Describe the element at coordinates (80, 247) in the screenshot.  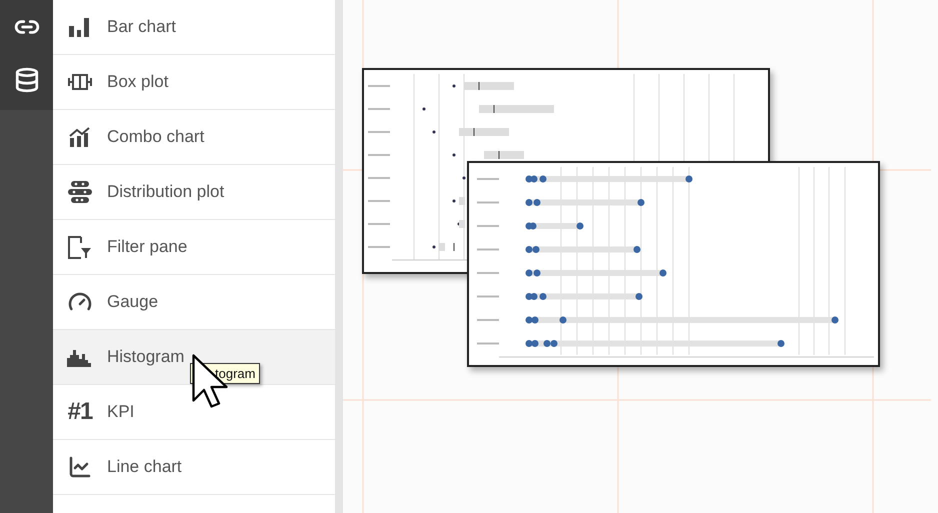
I see `filter-pane-icon` at that location.